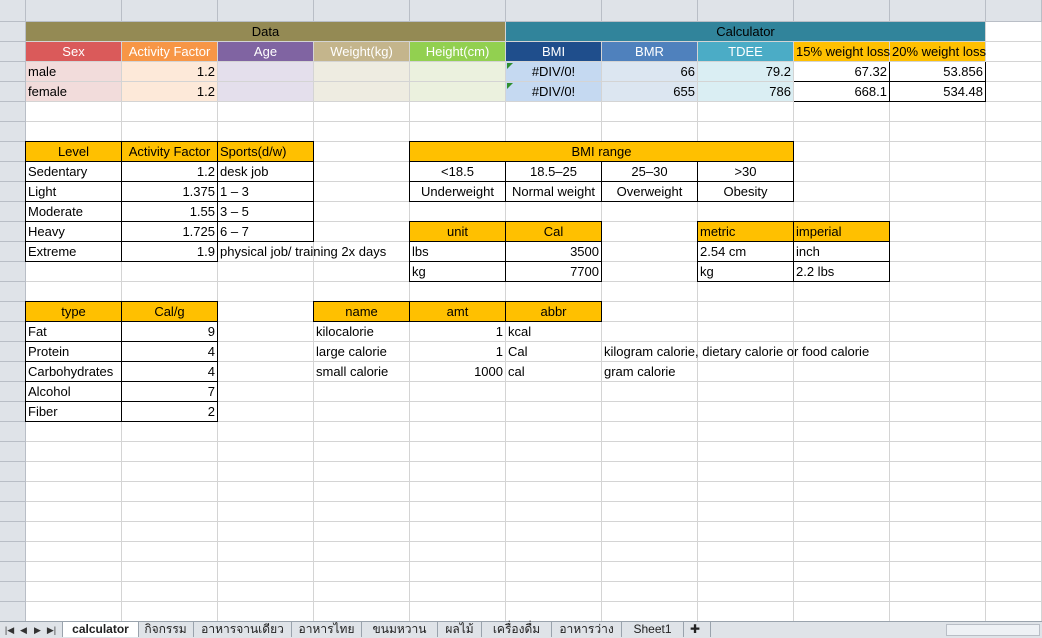  I want to click on calorie-amt: 1, so click(458, 332).